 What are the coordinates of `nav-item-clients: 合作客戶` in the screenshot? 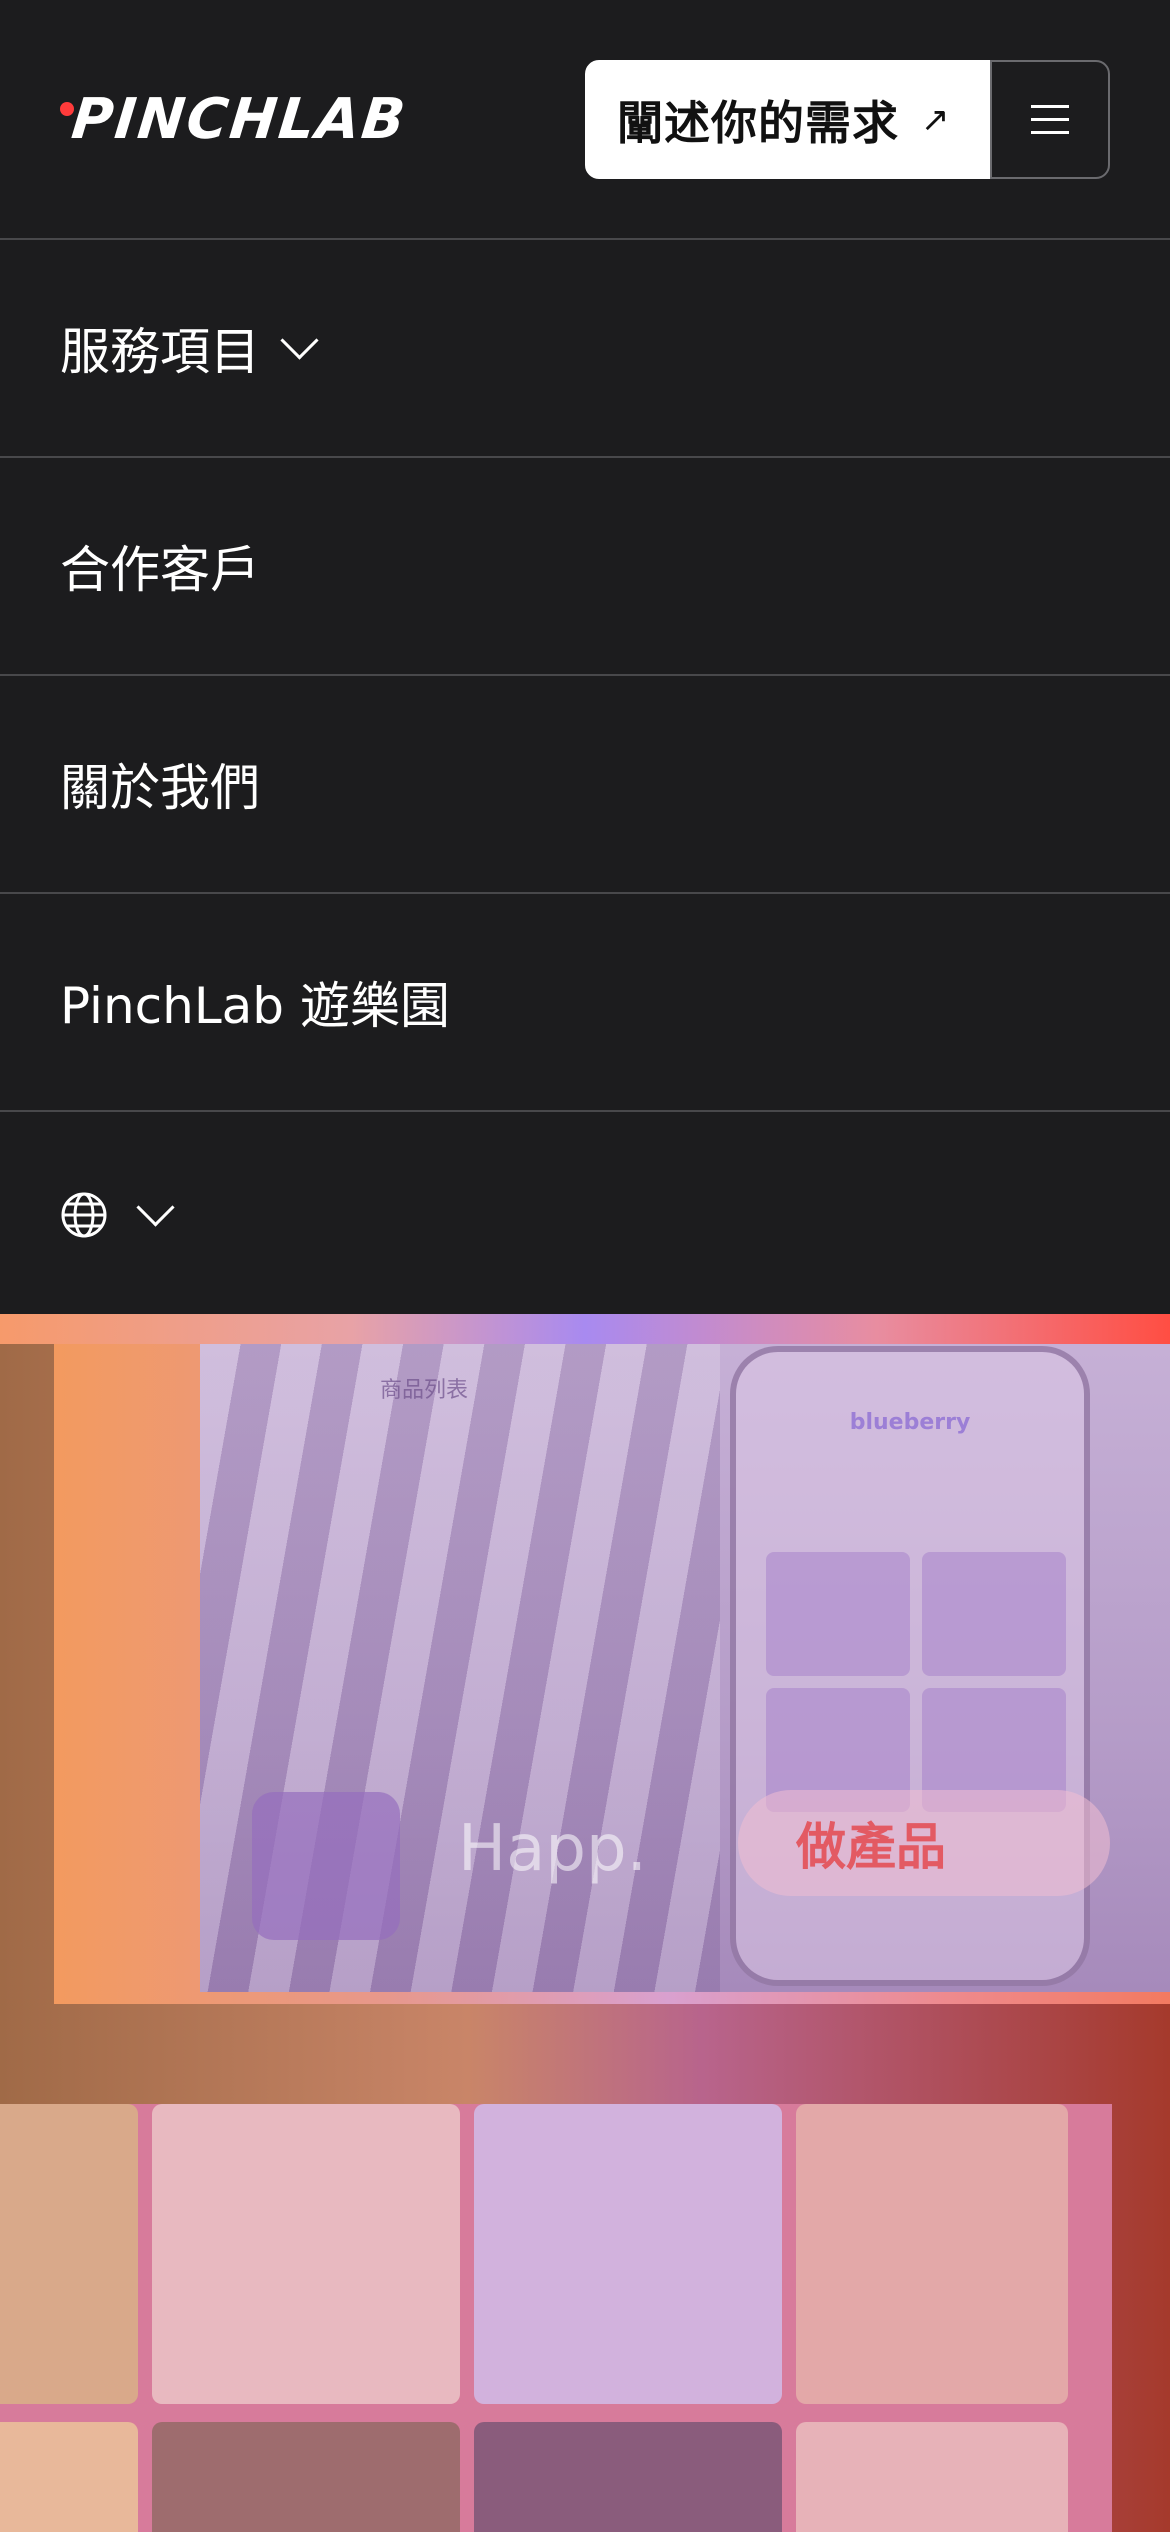 It's located at (585, 567).